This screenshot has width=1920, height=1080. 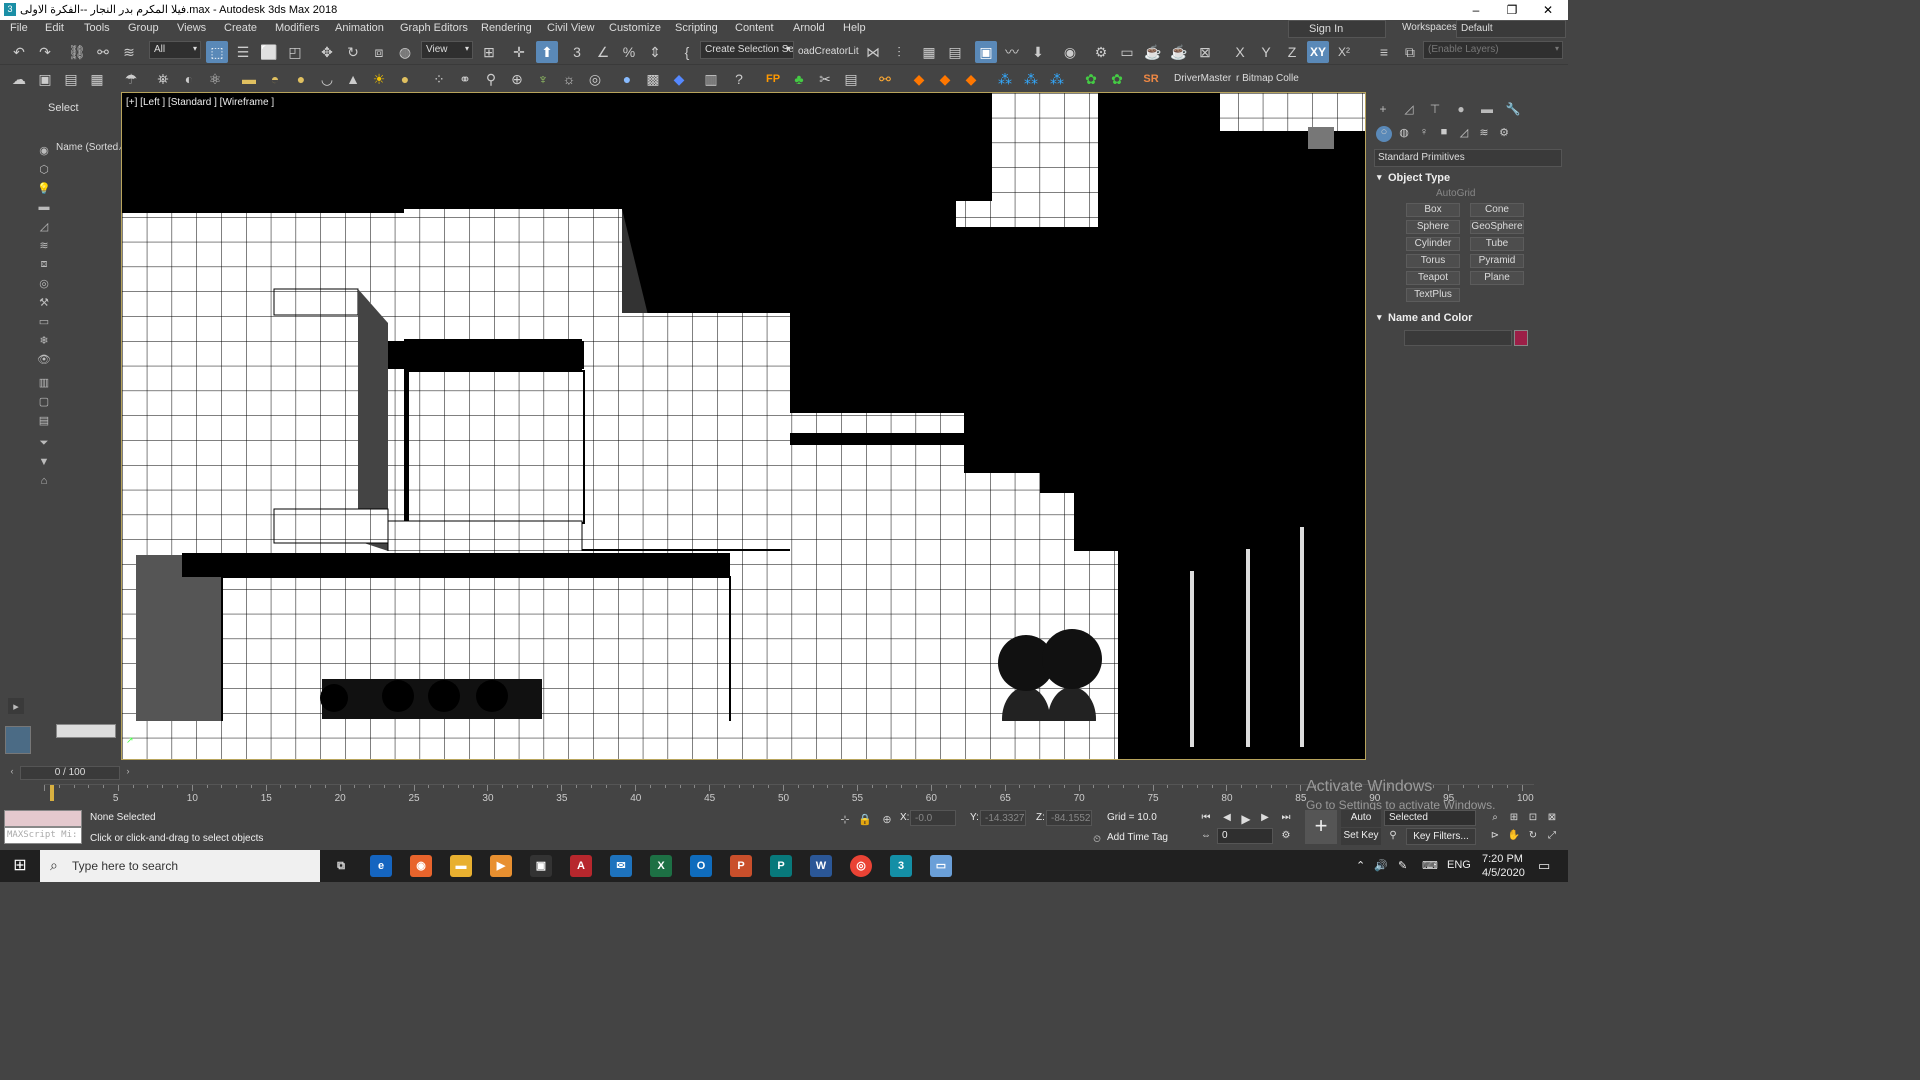 I want to click on chrome-icon: ◎, so click(x=861, y=866).